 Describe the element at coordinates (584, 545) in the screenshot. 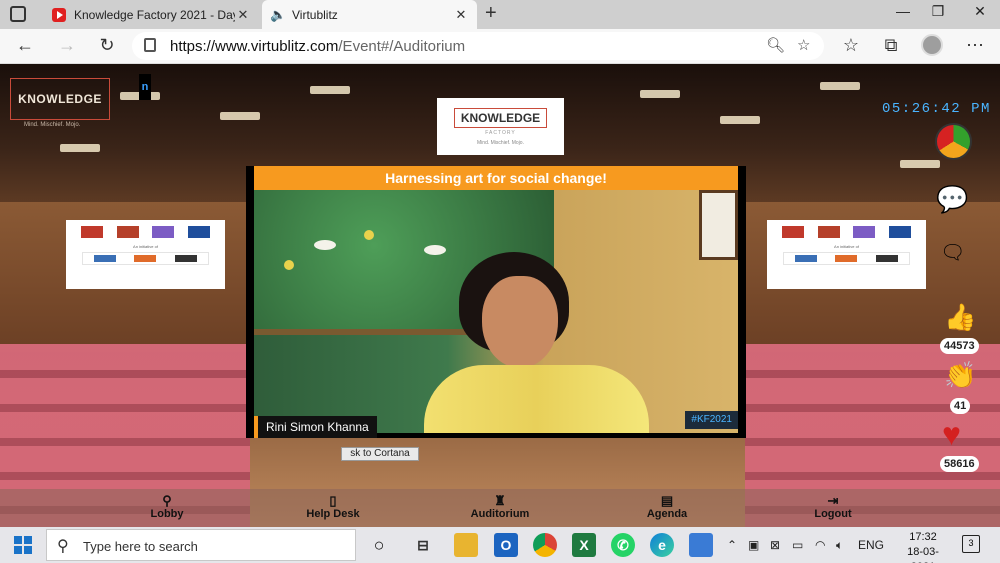

I see `excel-icon: X` at that location.